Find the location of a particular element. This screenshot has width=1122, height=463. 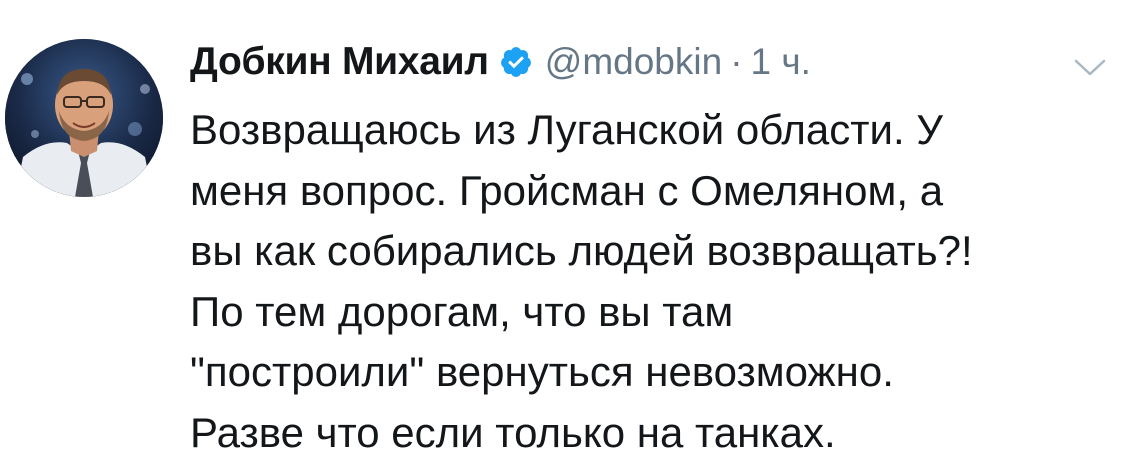

tweet-text-line: меня вопрос. Гройсман с Омеляном, а is located at coordinates (567, 190).